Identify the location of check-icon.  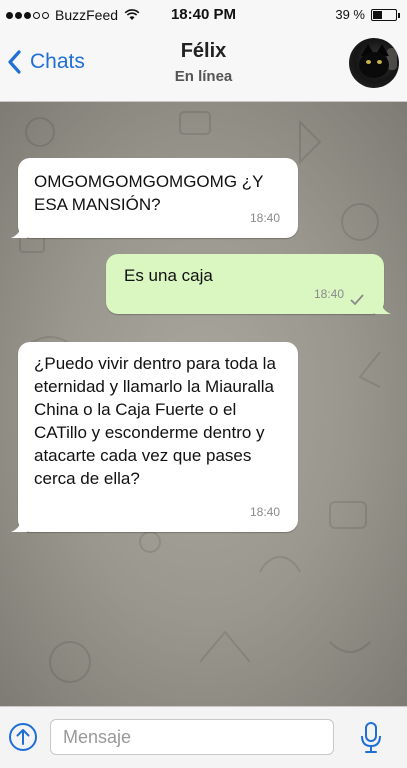
(357, 300).